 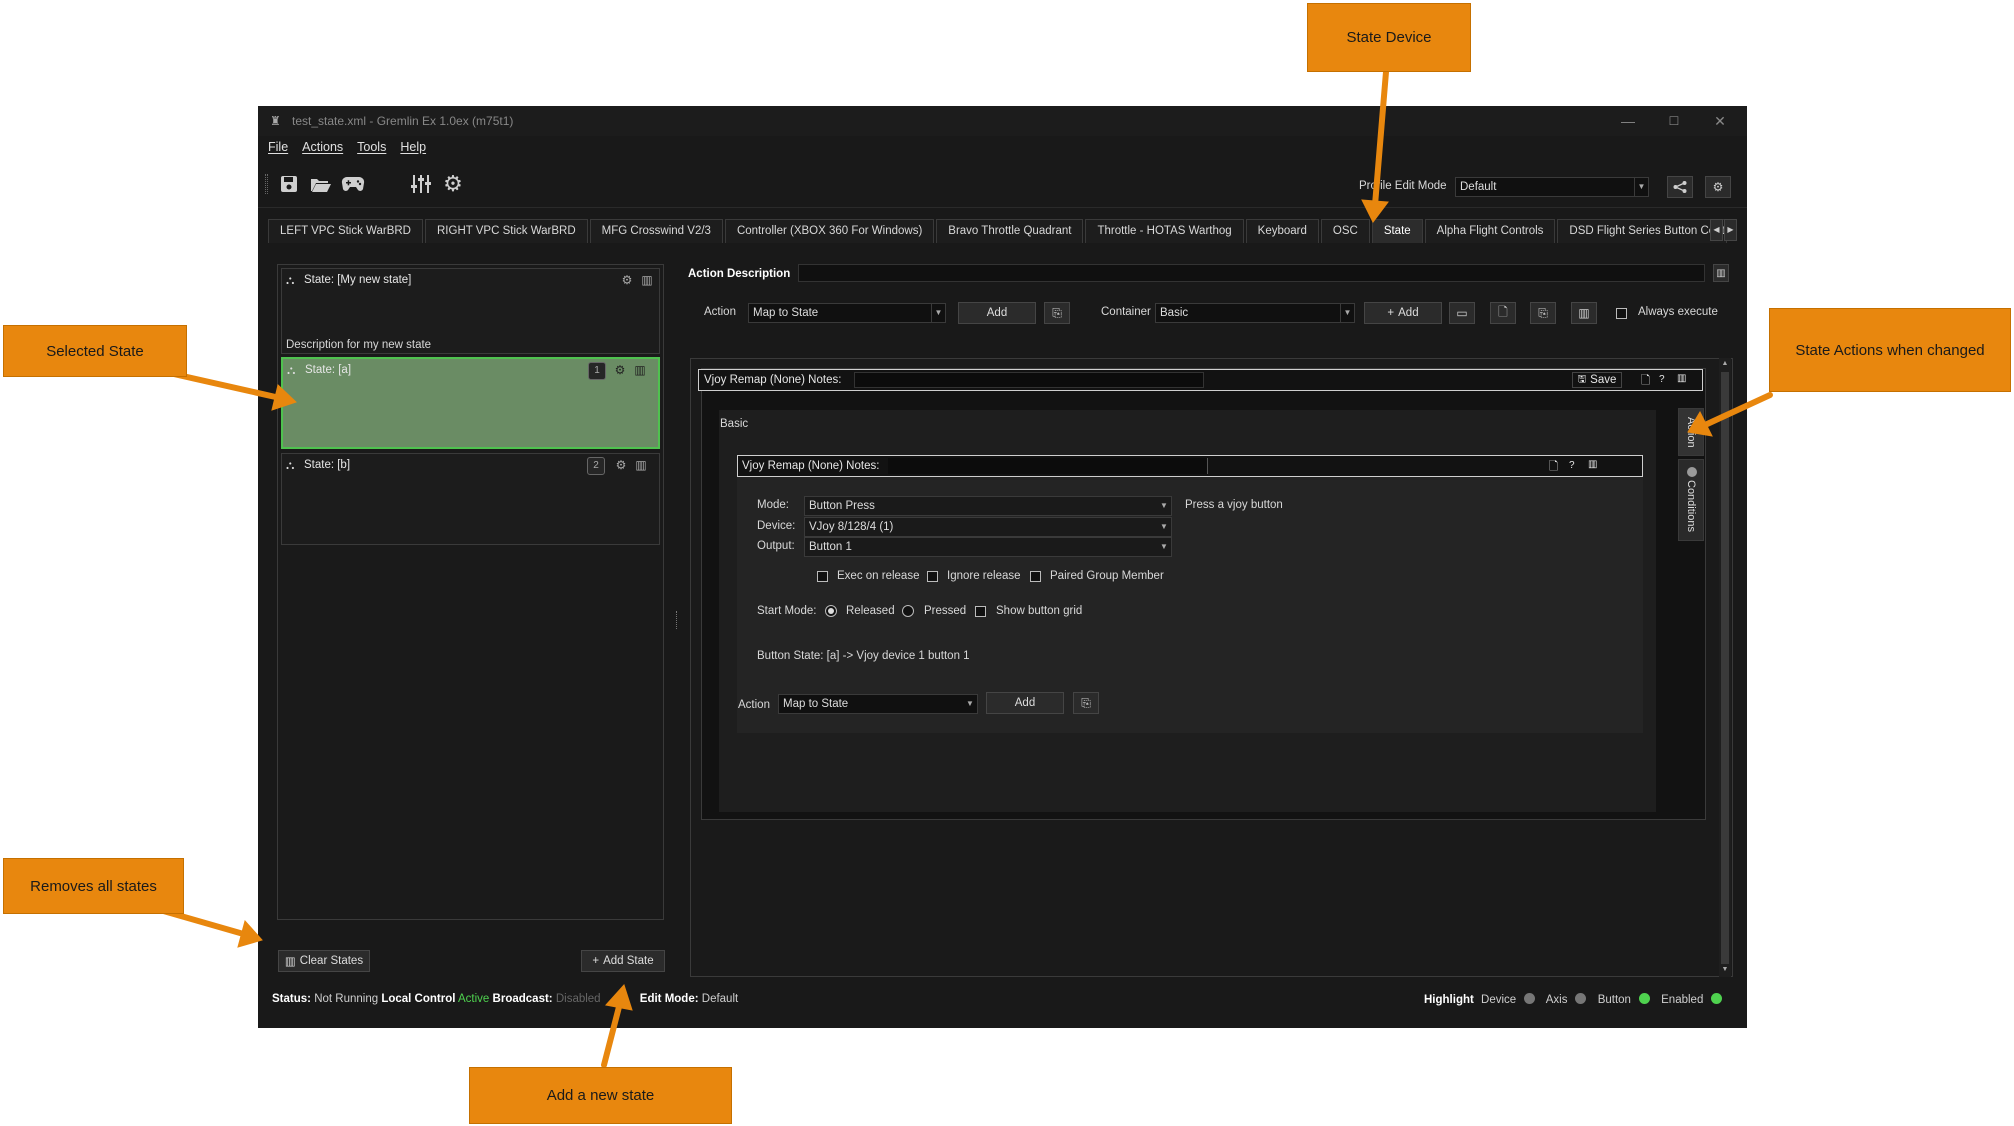 What do you see at coordinates (1010, 231) in the screenshot?
I see `tab-bravo-throttle: Bravo Throttle Quadrant` at bounding box center [1010, 231].